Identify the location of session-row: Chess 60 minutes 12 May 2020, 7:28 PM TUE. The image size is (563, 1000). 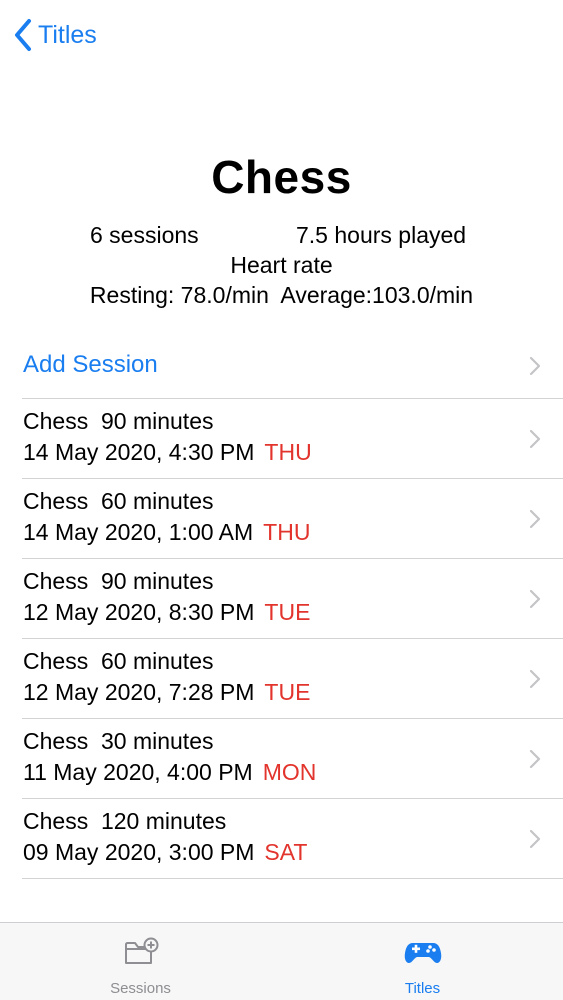
(281, 679).